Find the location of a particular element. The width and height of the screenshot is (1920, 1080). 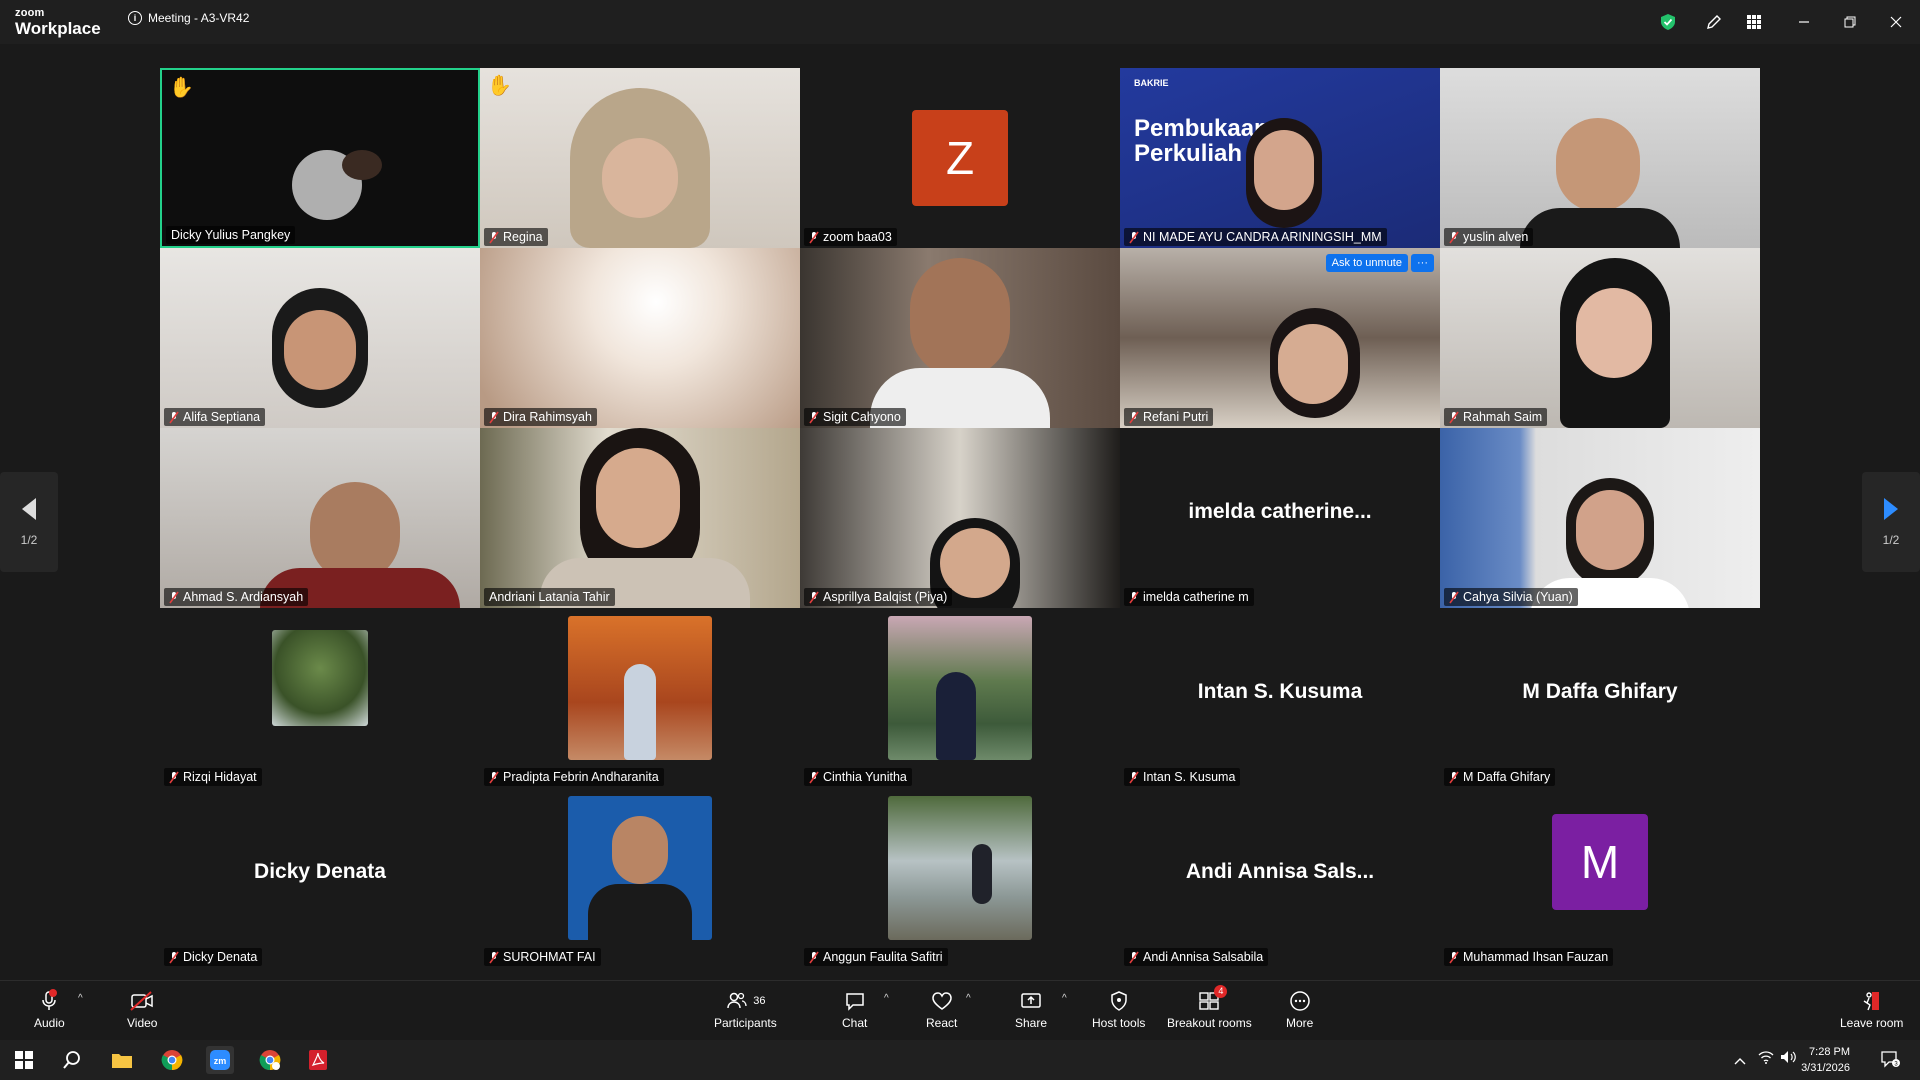

ask-to-unmute-button: Ask to unmute is located at coordinates (1366, 263).